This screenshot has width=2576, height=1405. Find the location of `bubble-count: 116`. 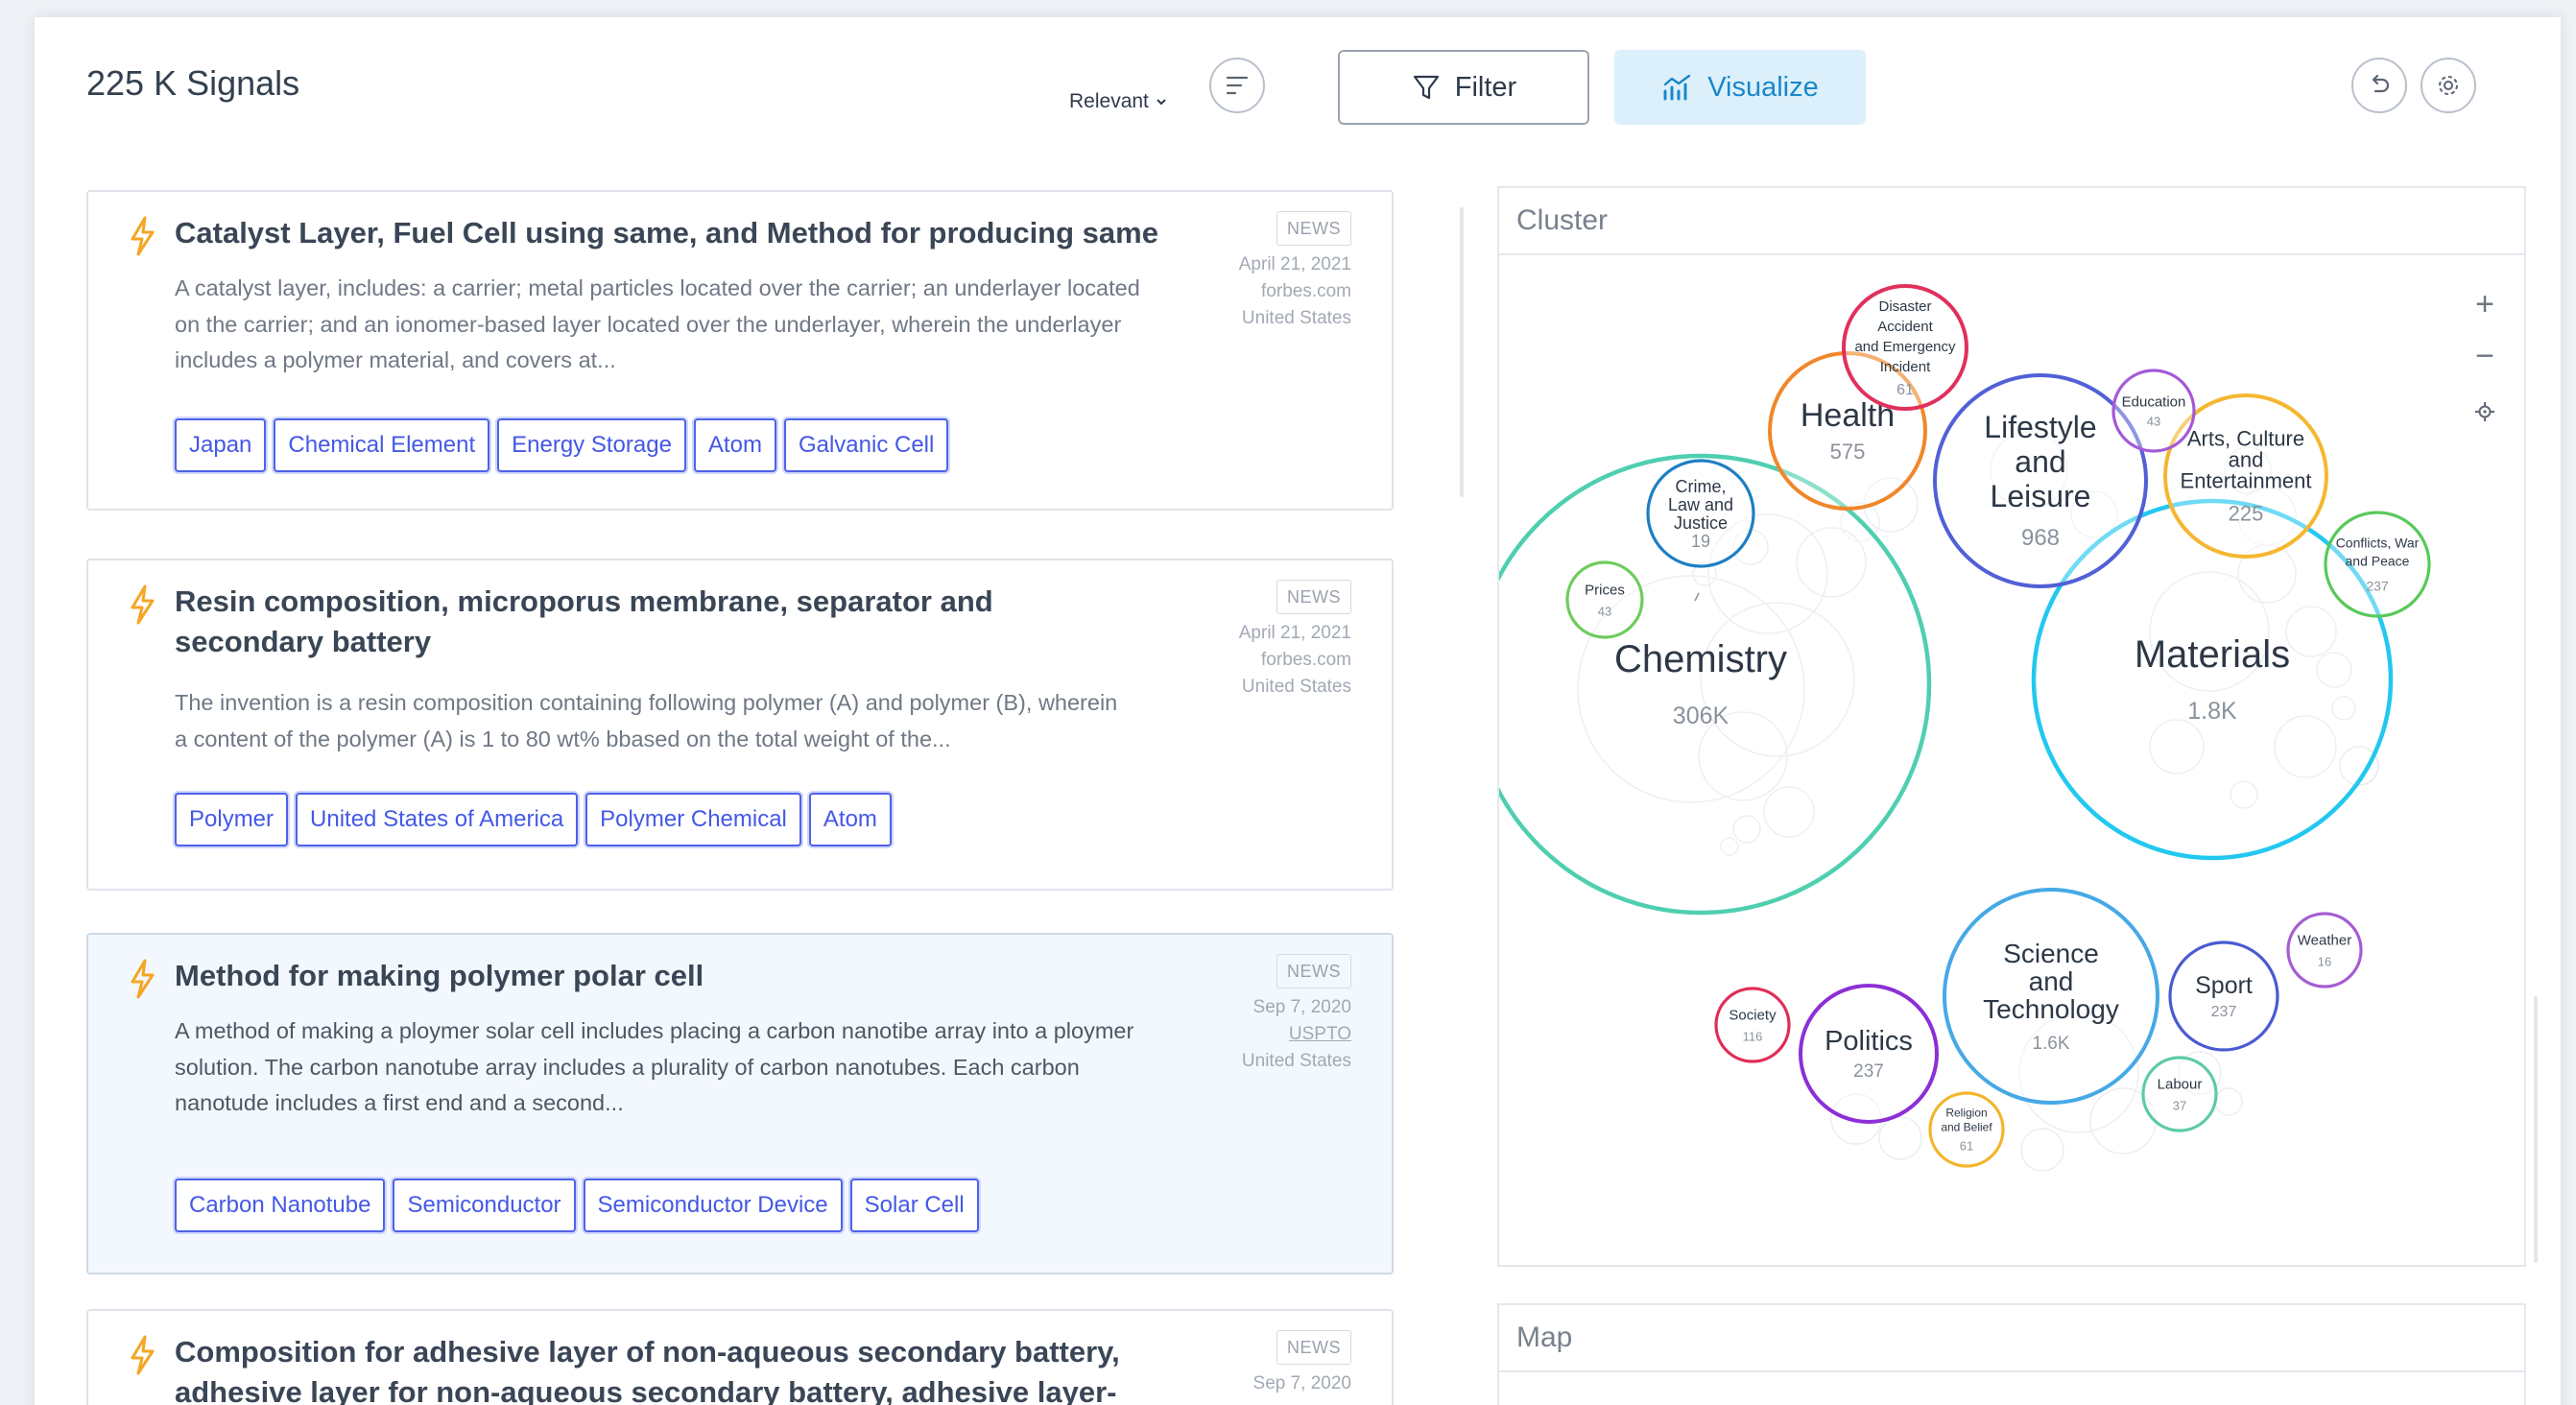

bubble-count: 116 is located at coordinates (1753, 1036).